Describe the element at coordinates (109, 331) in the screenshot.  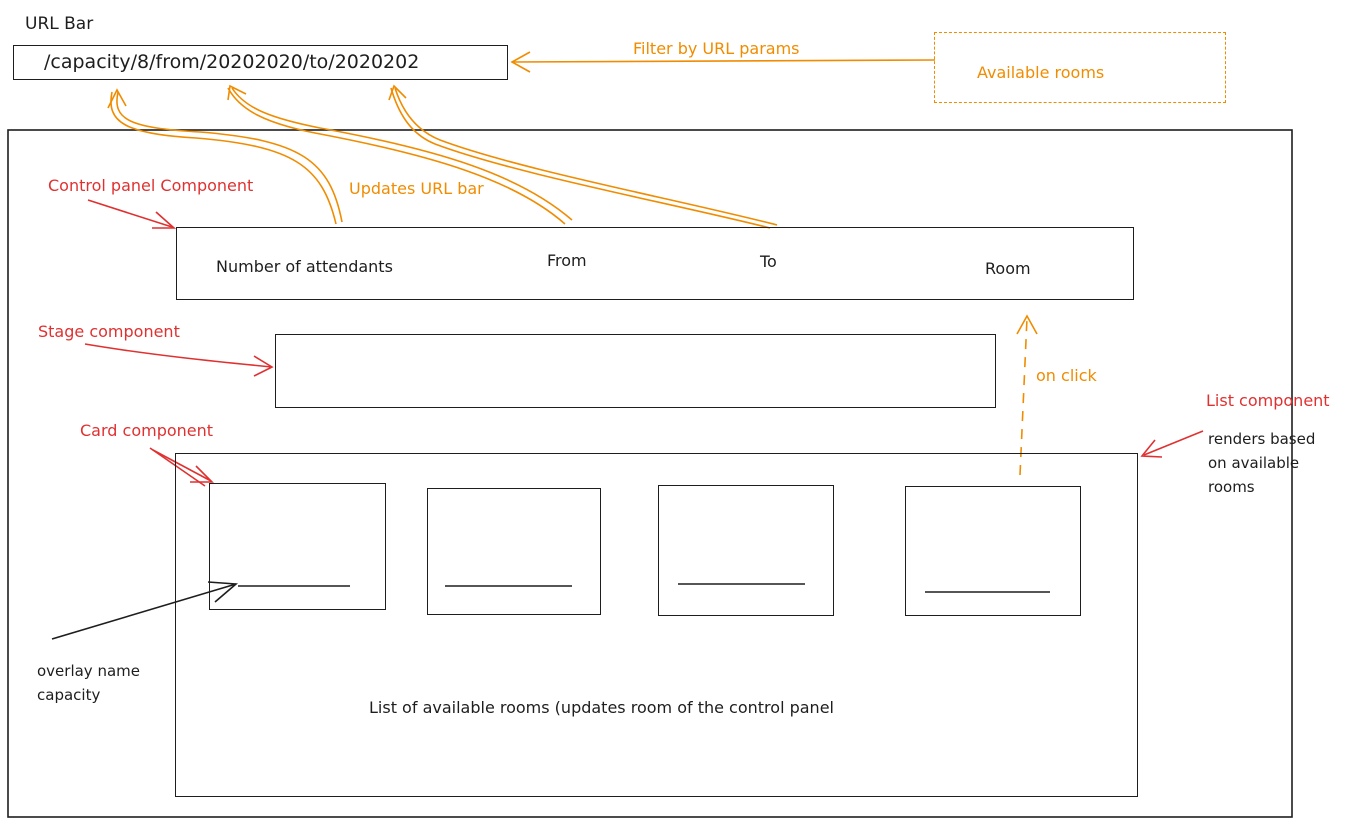
I see `stage-component-note: Stage component` at that location.